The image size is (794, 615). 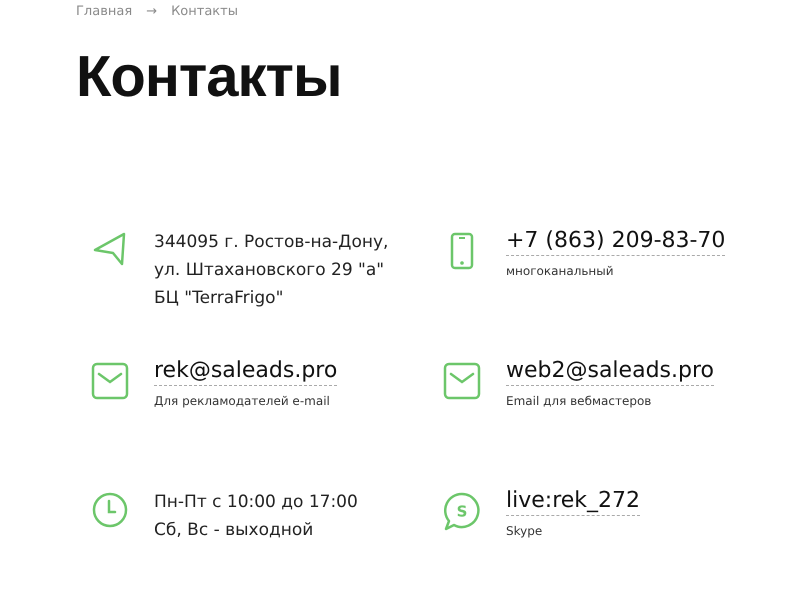 What do you see at coordinates (616, 242) in the screenshot?
I see `contact-link: +7 (863) 209-83-70` at bounding box center [616, 242].